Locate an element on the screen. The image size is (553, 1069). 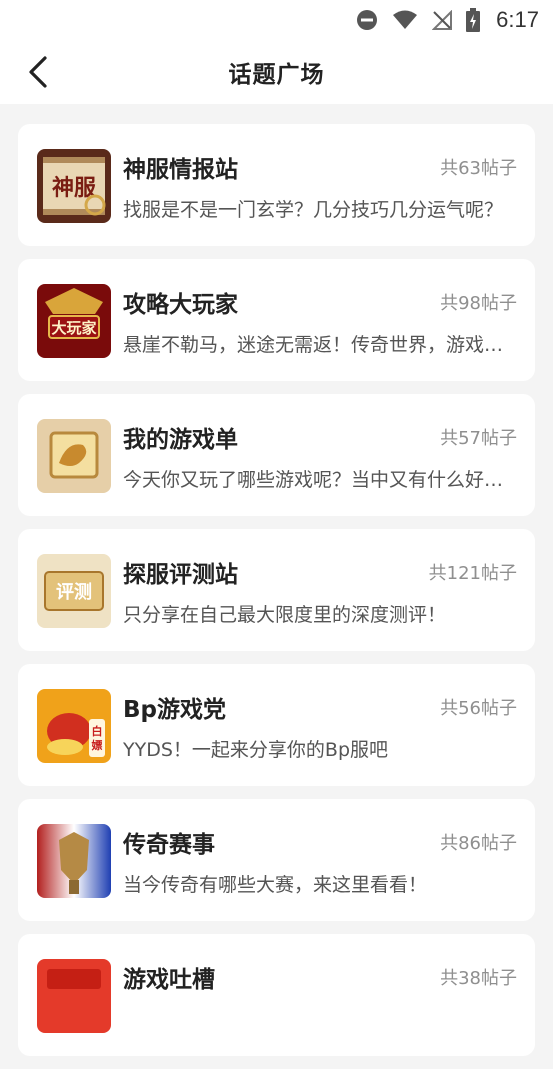
topic-thumbnail: 大玩家 is located at coordinates (74, 321).